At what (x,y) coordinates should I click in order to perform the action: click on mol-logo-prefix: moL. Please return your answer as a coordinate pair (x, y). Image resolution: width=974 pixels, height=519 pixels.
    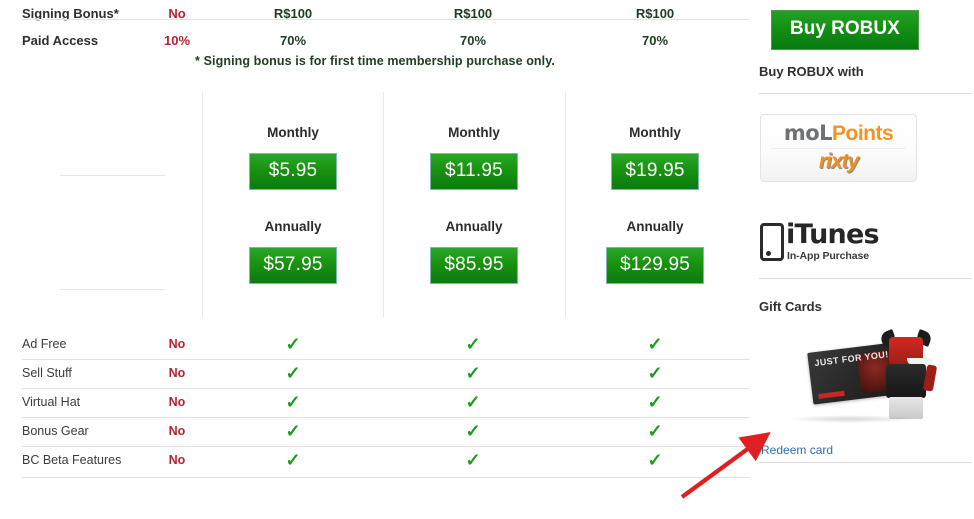
    Looking at the image, I should click on (808, 133).